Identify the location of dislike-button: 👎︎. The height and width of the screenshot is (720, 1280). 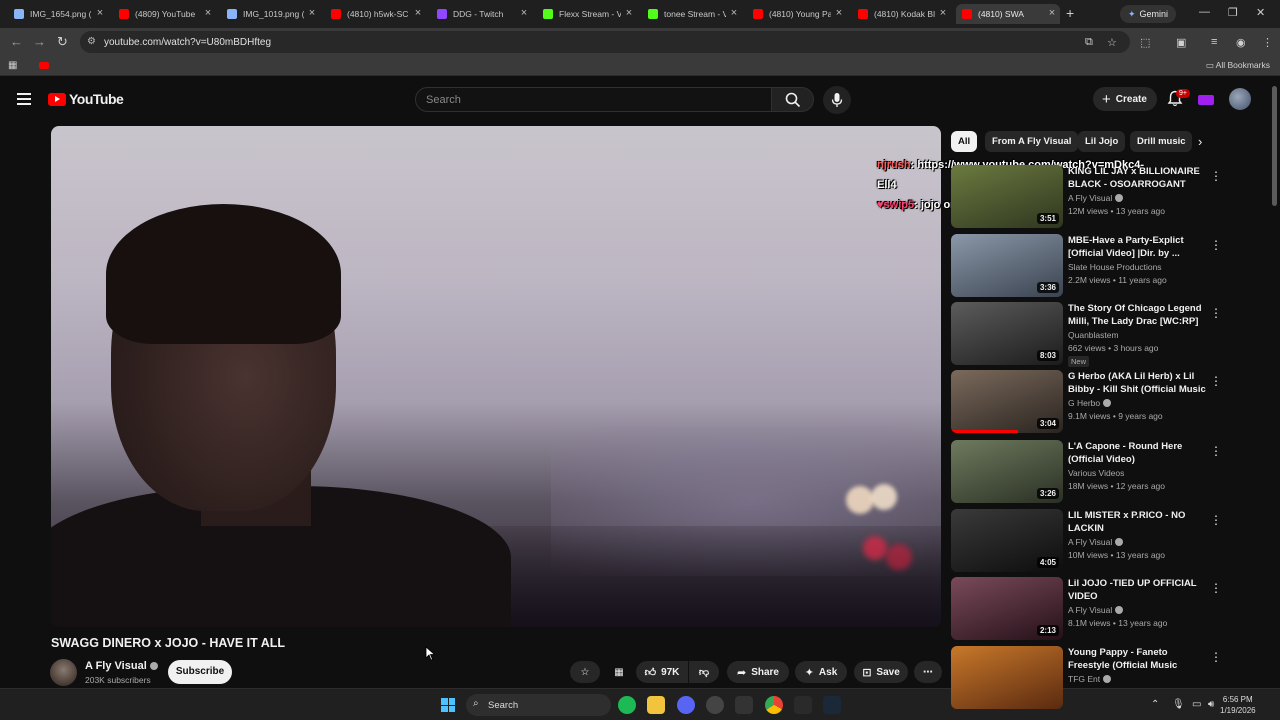
(704, 672).